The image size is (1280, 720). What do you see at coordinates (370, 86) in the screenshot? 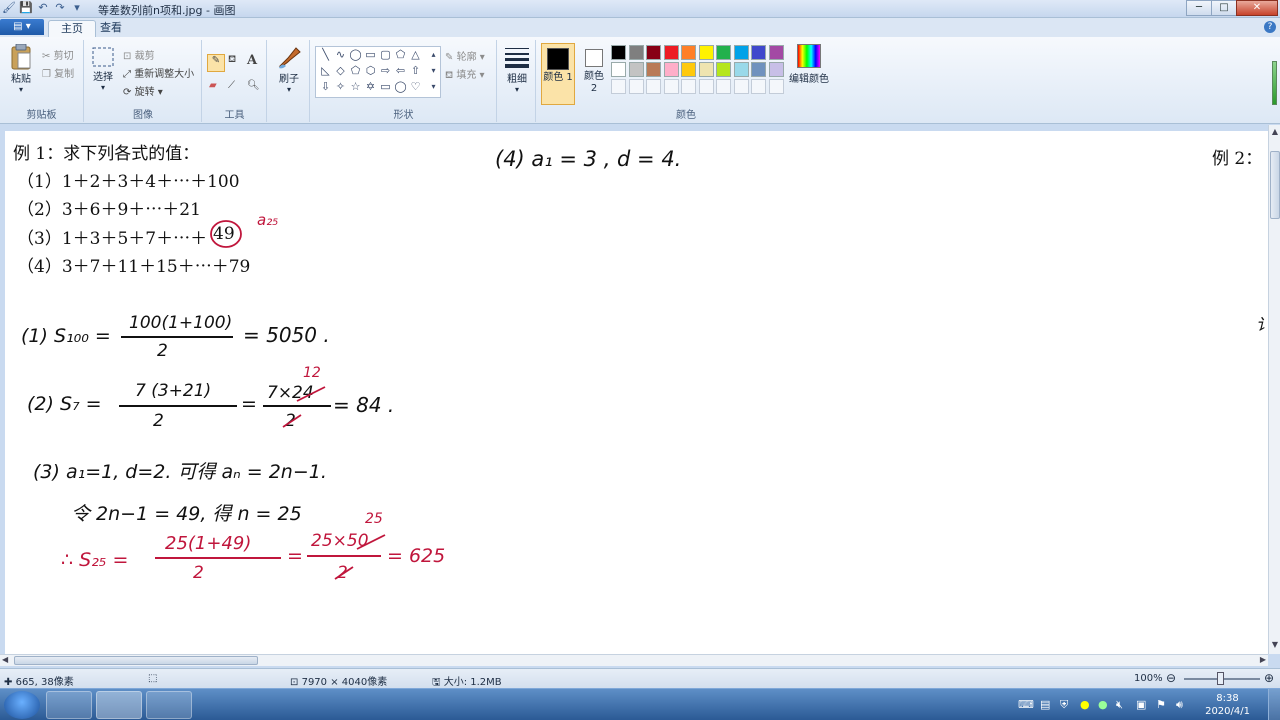
I see `six-point-star-shape-icon: ✡` at bounding box center [370, 86].